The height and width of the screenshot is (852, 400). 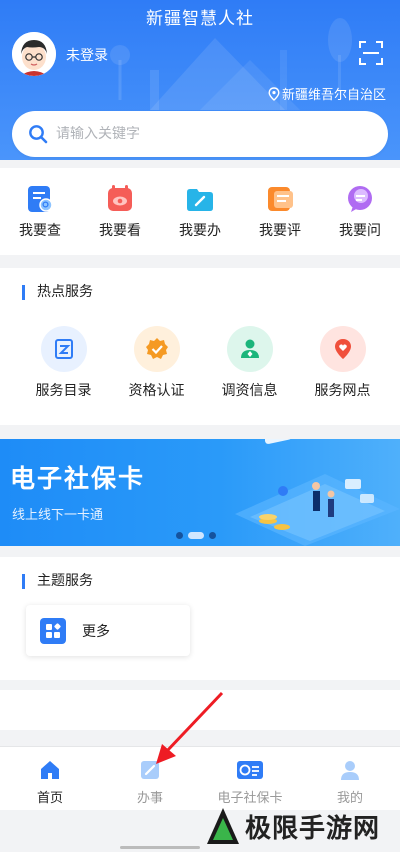 I want to click on avatar, so click(x=34, y=54).